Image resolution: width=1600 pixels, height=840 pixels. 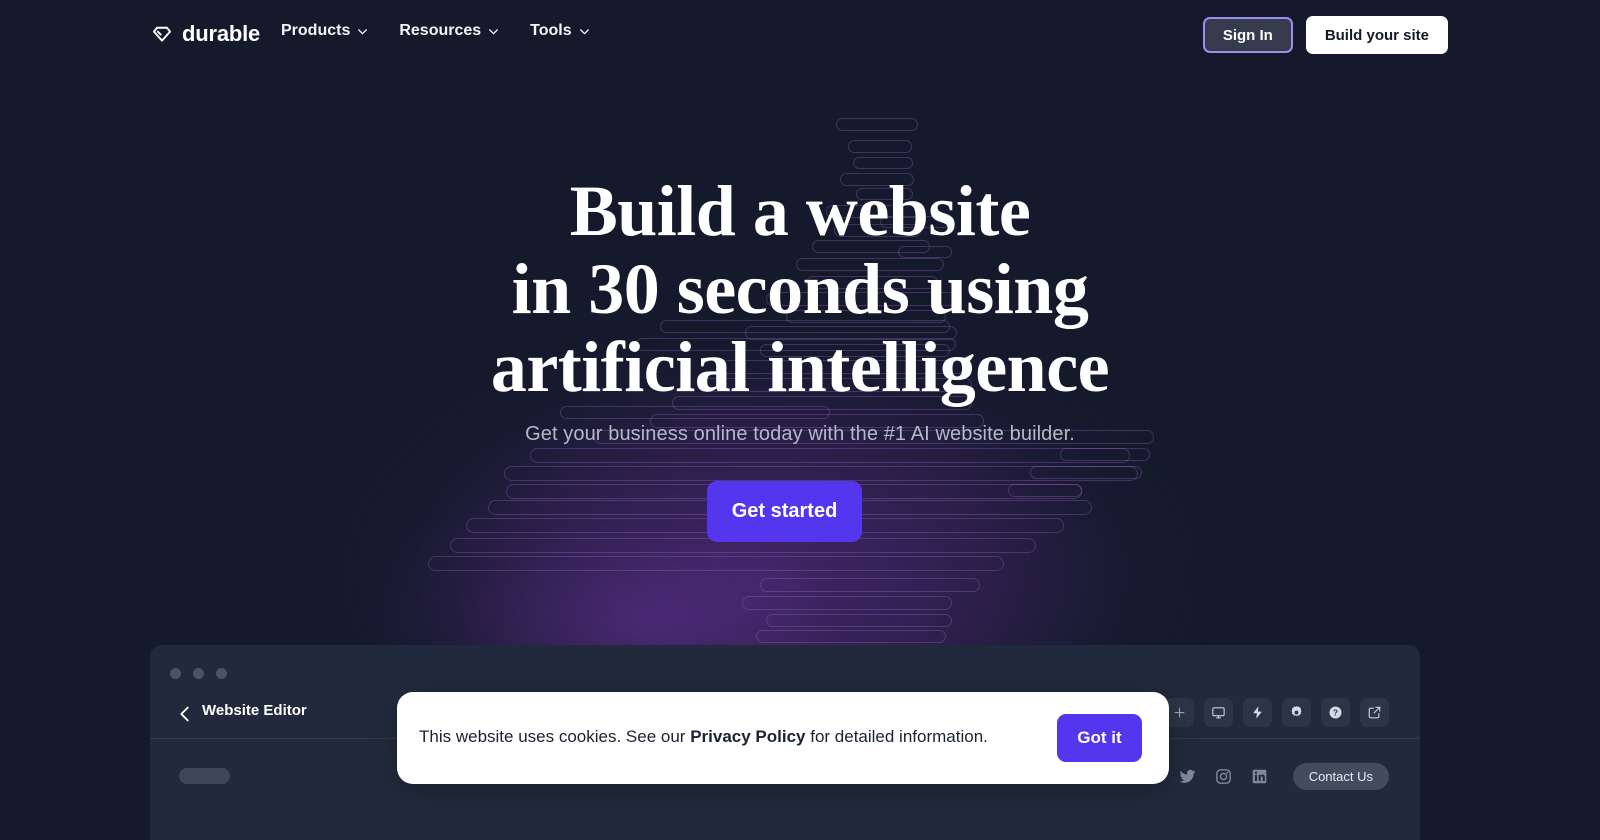 I want to click on header-actions: Sign In Build your site, so click(x=1325, y=35).